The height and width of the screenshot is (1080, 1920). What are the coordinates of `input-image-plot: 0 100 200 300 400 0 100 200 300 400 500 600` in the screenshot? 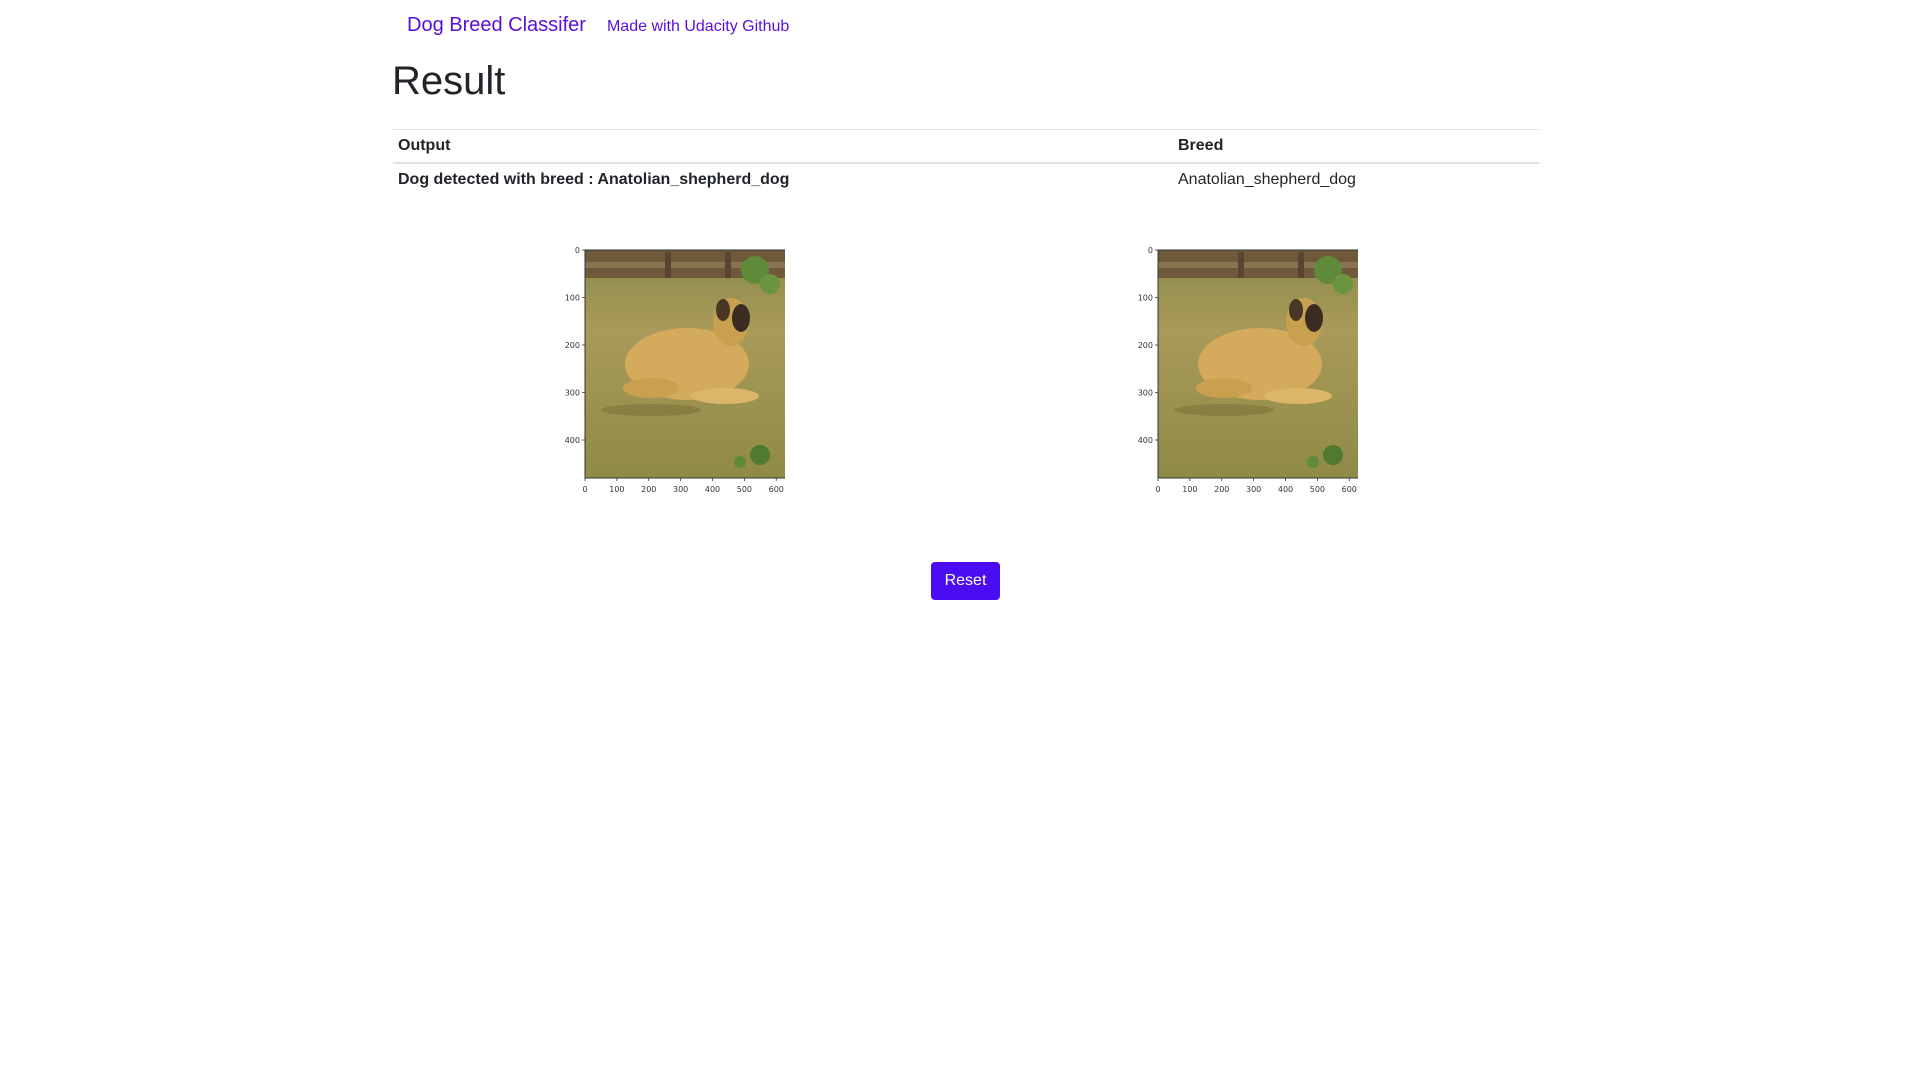 It's located at (675, 370).